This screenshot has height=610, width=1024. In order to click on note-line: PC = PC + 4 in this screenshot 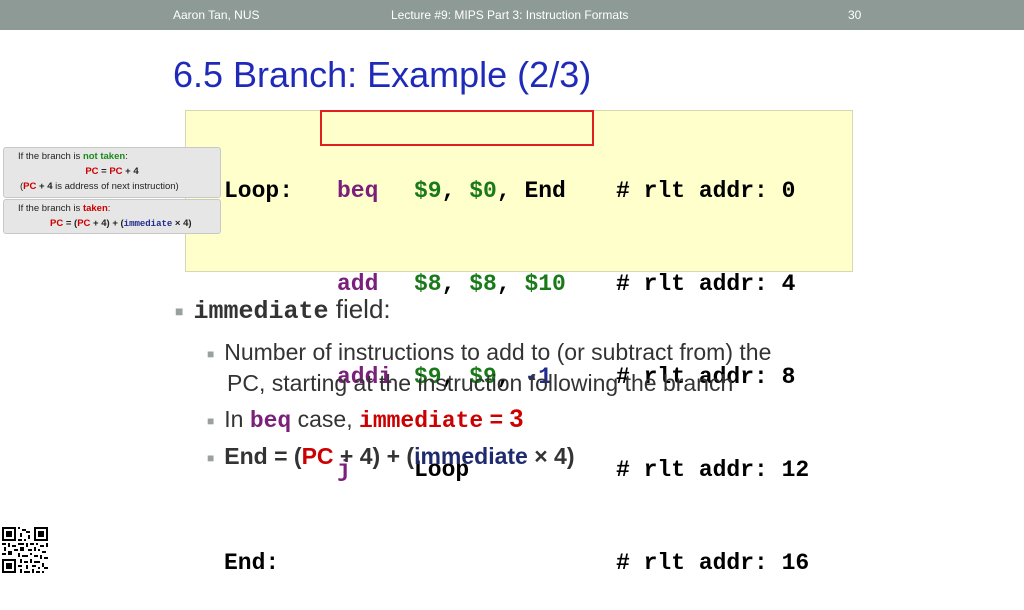, I will do `click(112, 171)`.